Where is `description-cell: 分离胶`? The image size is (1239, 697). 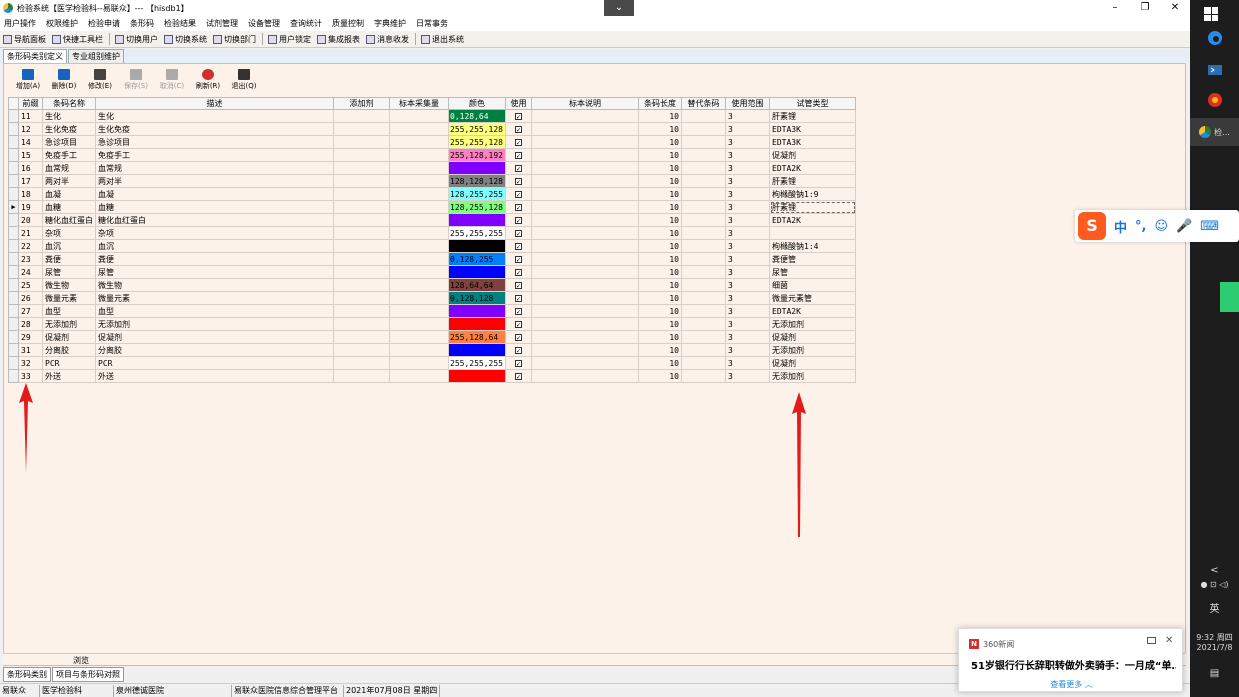 description-cell: 分离胶 is located at coordinates (214, 350).